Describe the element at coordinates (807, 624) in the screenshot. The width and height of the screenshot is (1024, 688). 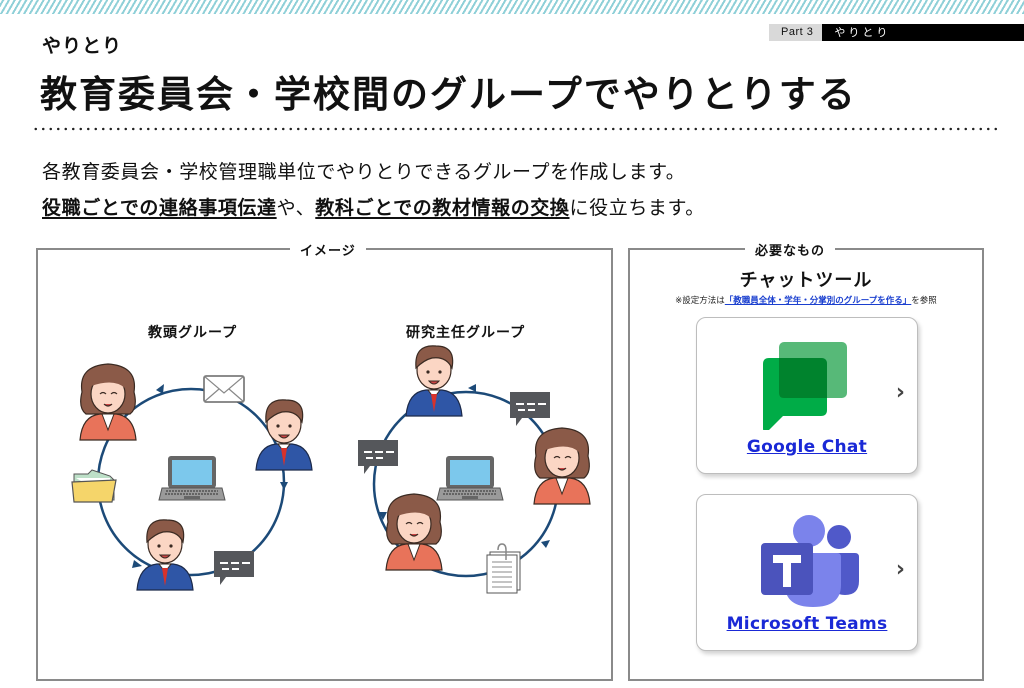
I see `microsoft-teams-link: Microsoft Teams` at that location.